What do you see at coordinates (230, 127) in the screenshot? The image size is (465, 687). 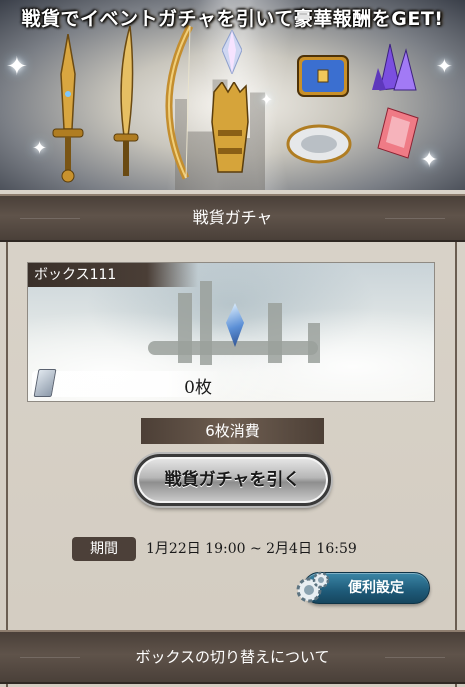 I see `gauntlet-icon` at bounding box center [230, 127].